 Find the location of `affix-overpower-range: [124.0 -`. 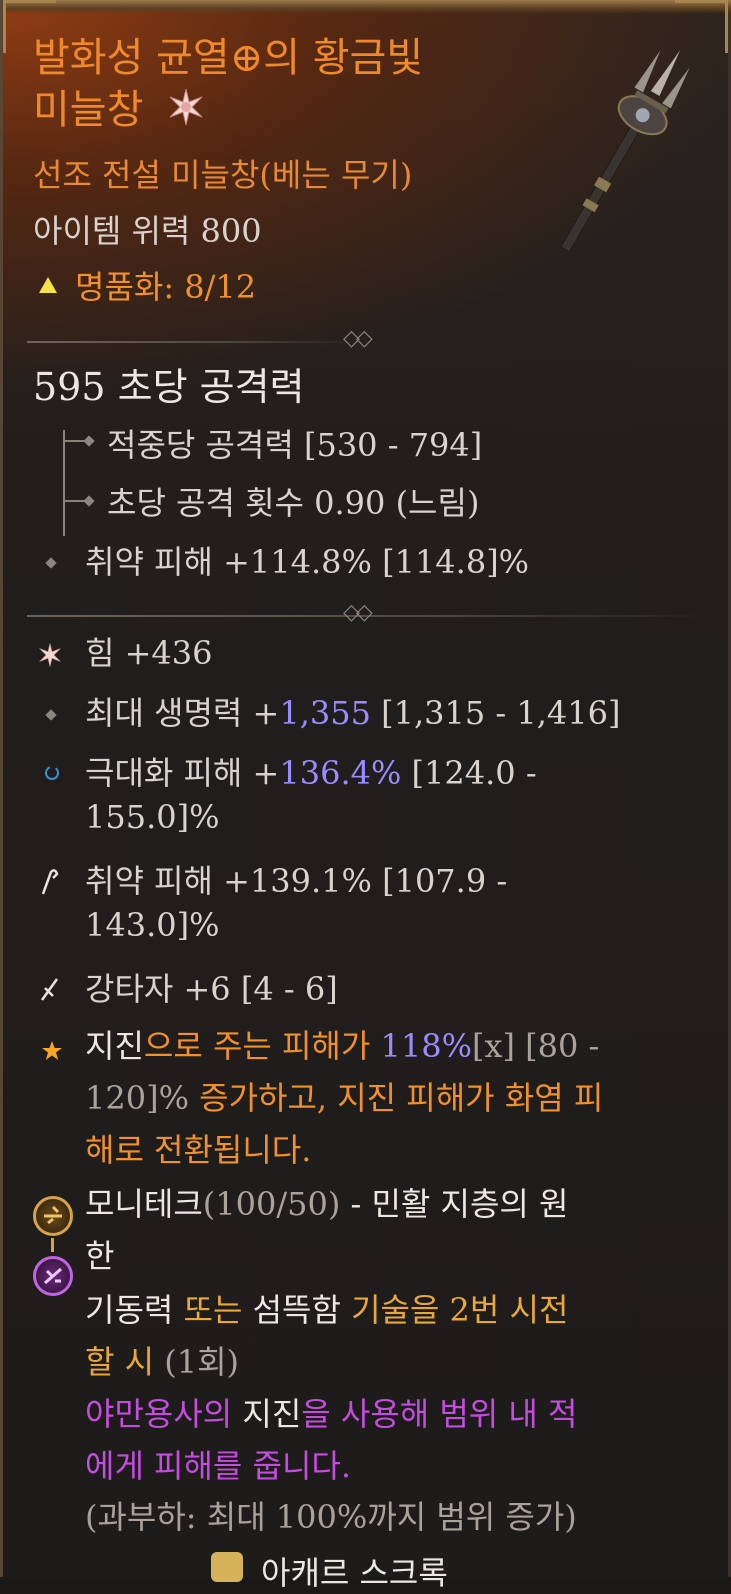

affix-overpower-range: [124.0 - is located at coordinates (469, 773).